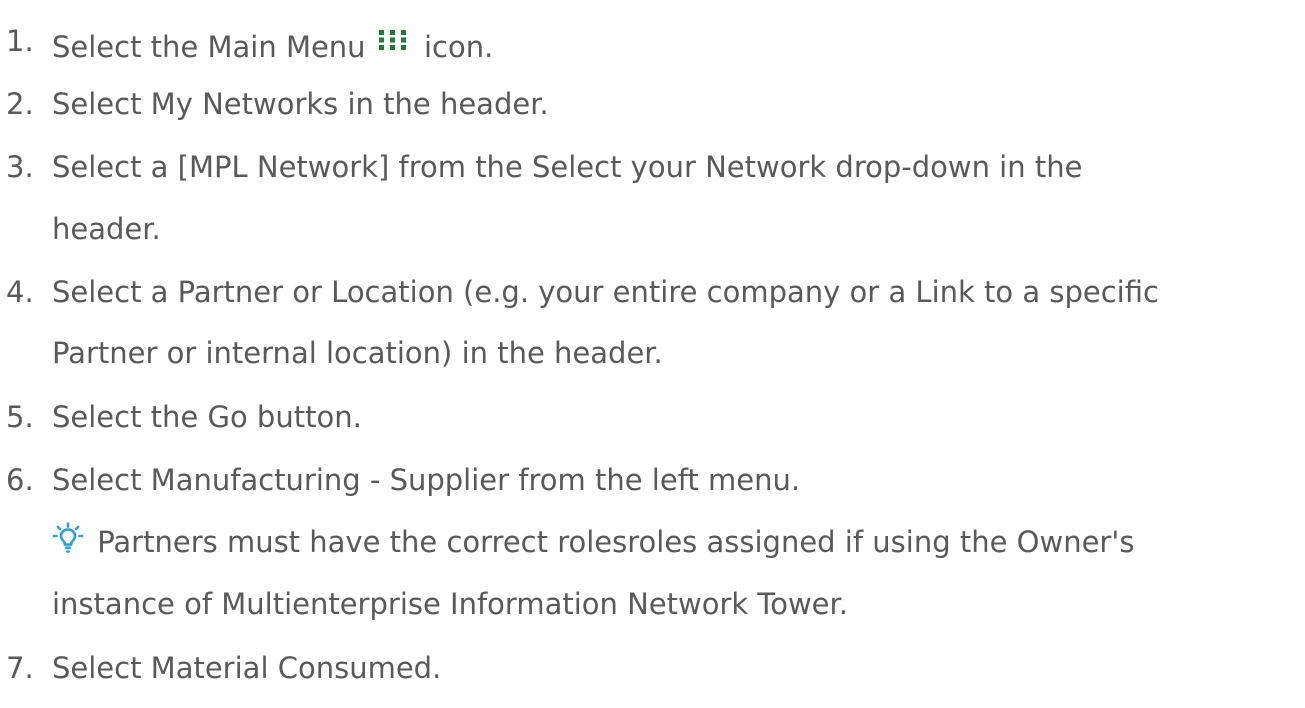  What do you see at coordinates (459, 47) in the screenshot?
I see `step-text-after: icon.` at bounding box center [459, 47].